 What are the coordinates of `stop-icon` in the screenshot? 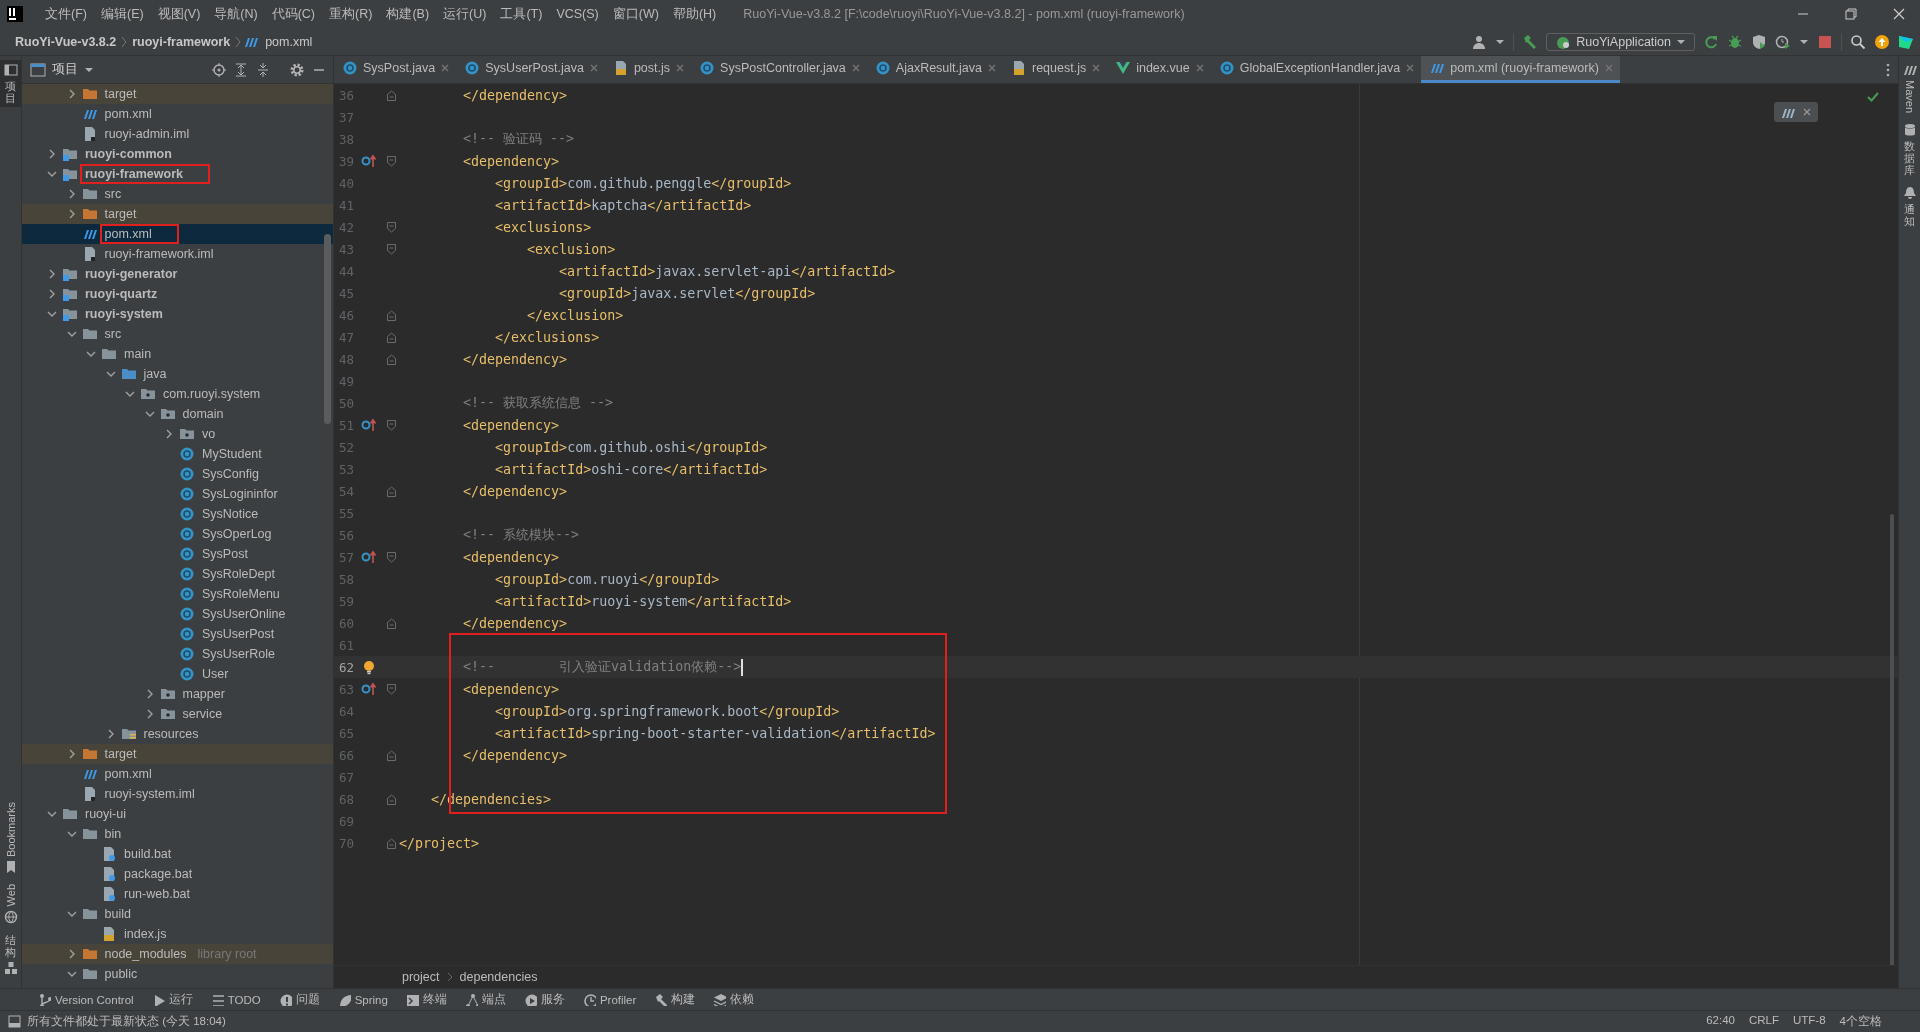 It's located at (1825, 41).